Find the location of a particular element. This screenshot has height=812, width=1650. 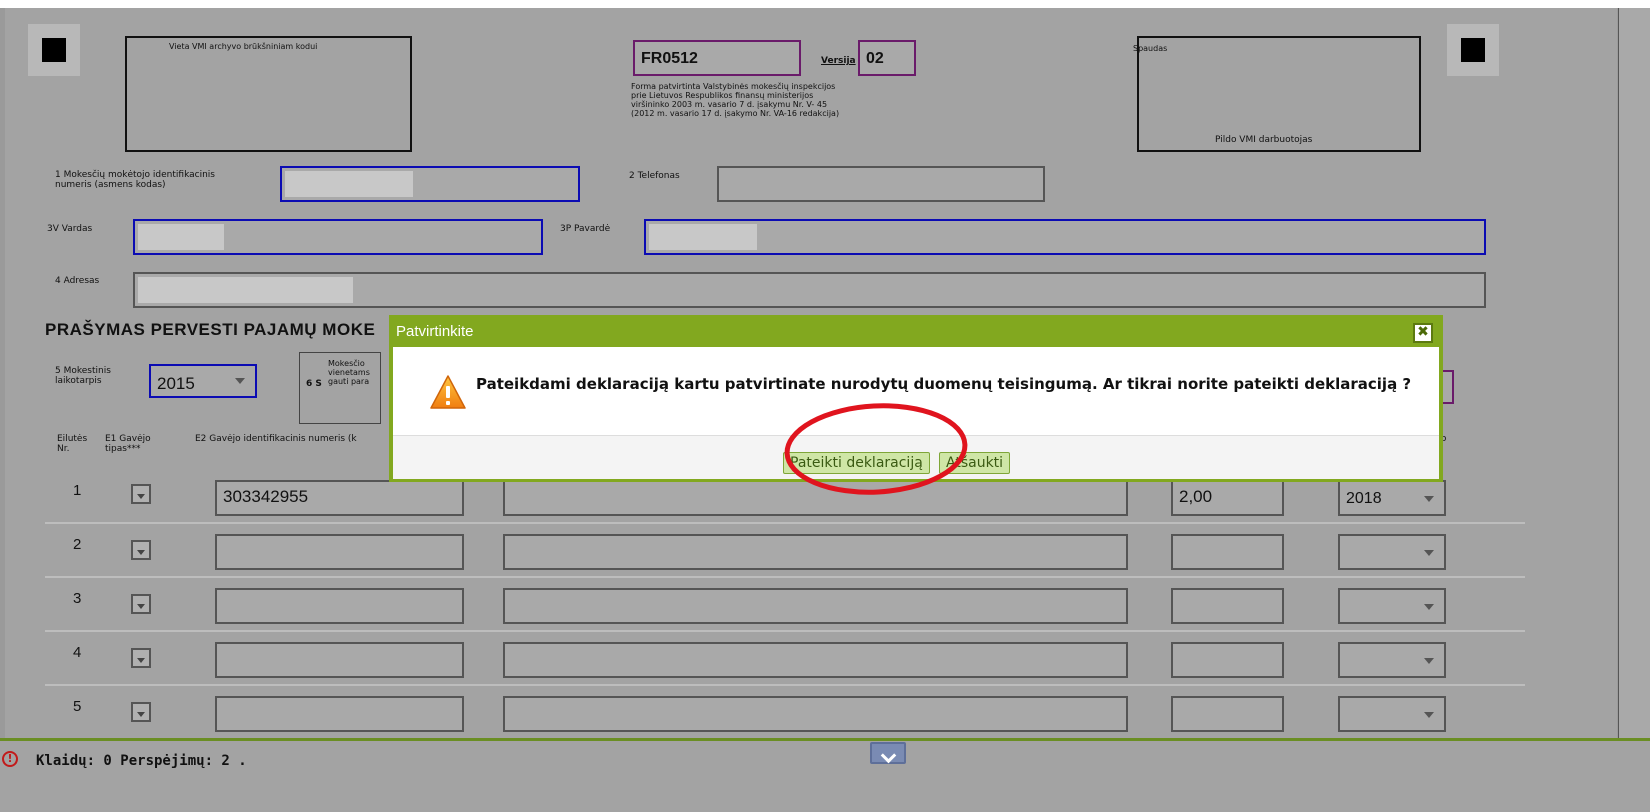

stamp-label: Spaudas is located at coordinates (1150, 48).